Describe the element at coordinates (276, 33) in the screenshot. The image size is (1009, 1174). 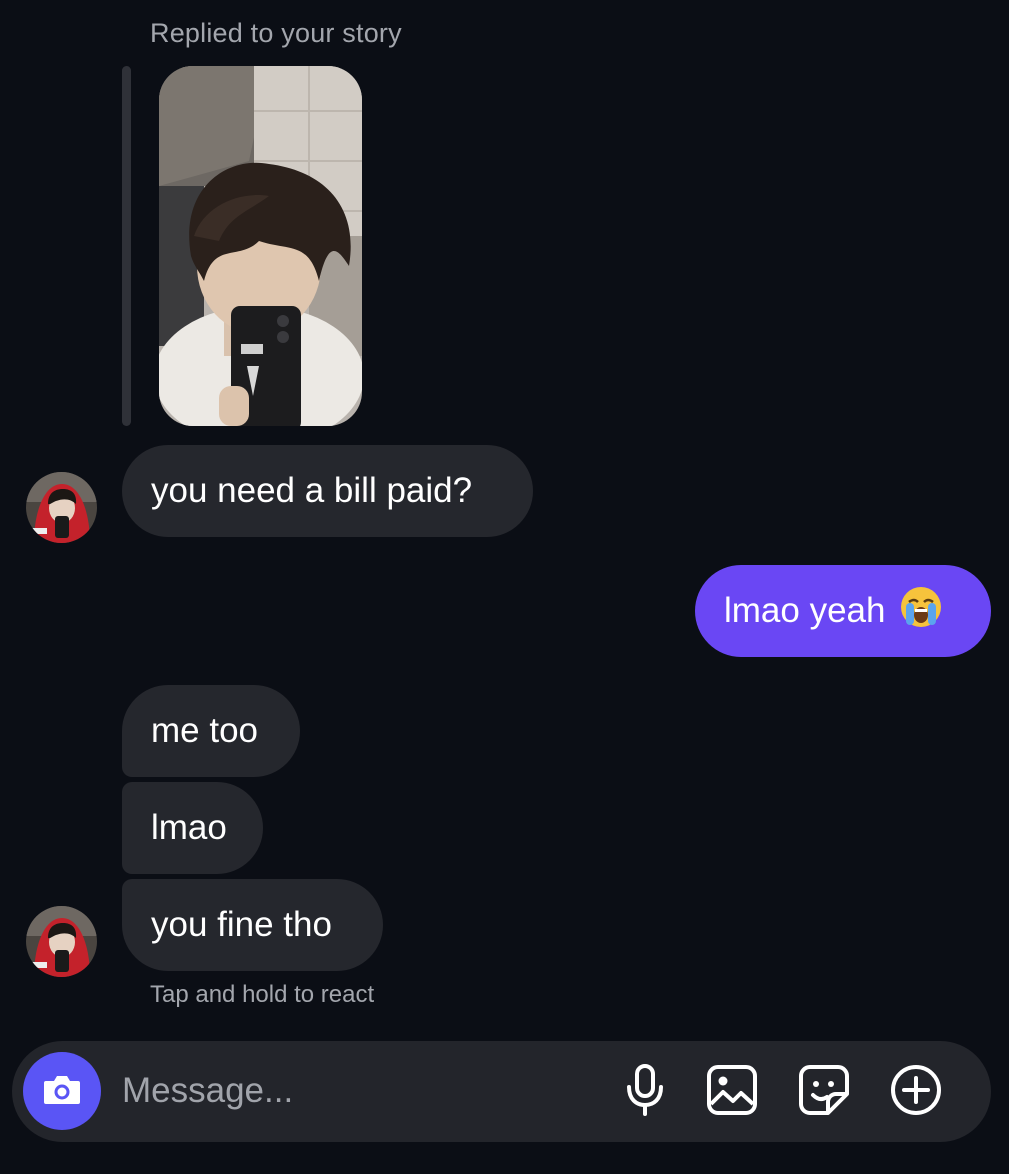
I see `replied-to-story-label: Replied to your story` at that location.